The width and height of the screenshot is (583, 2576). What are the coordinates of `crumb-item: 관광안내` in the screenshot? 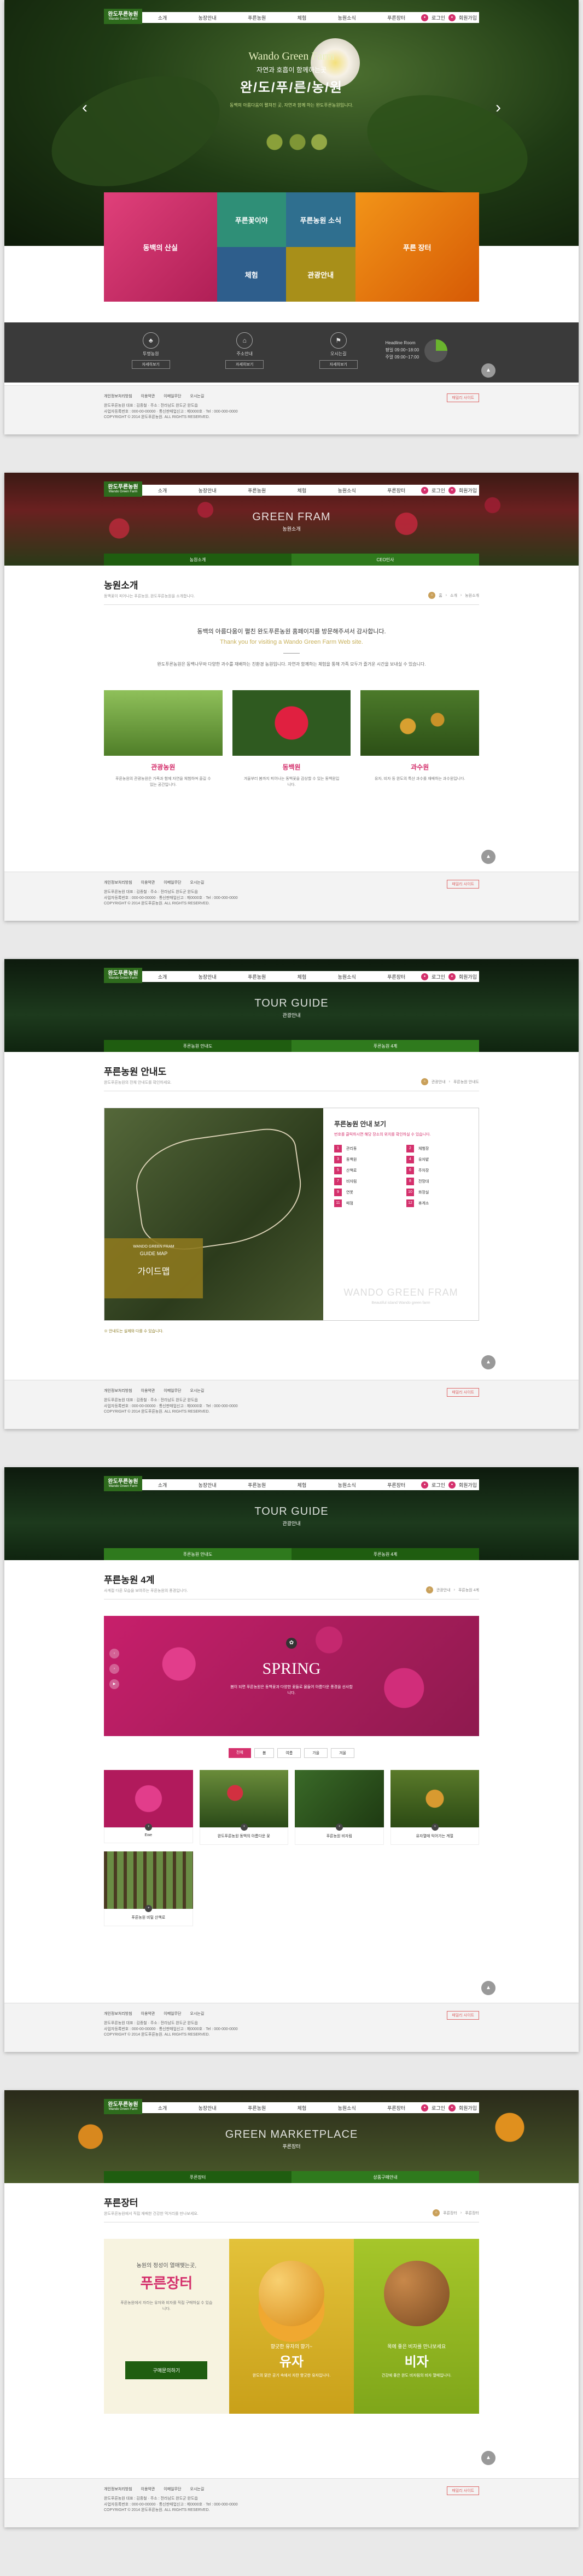 It's located at (439, 1082).